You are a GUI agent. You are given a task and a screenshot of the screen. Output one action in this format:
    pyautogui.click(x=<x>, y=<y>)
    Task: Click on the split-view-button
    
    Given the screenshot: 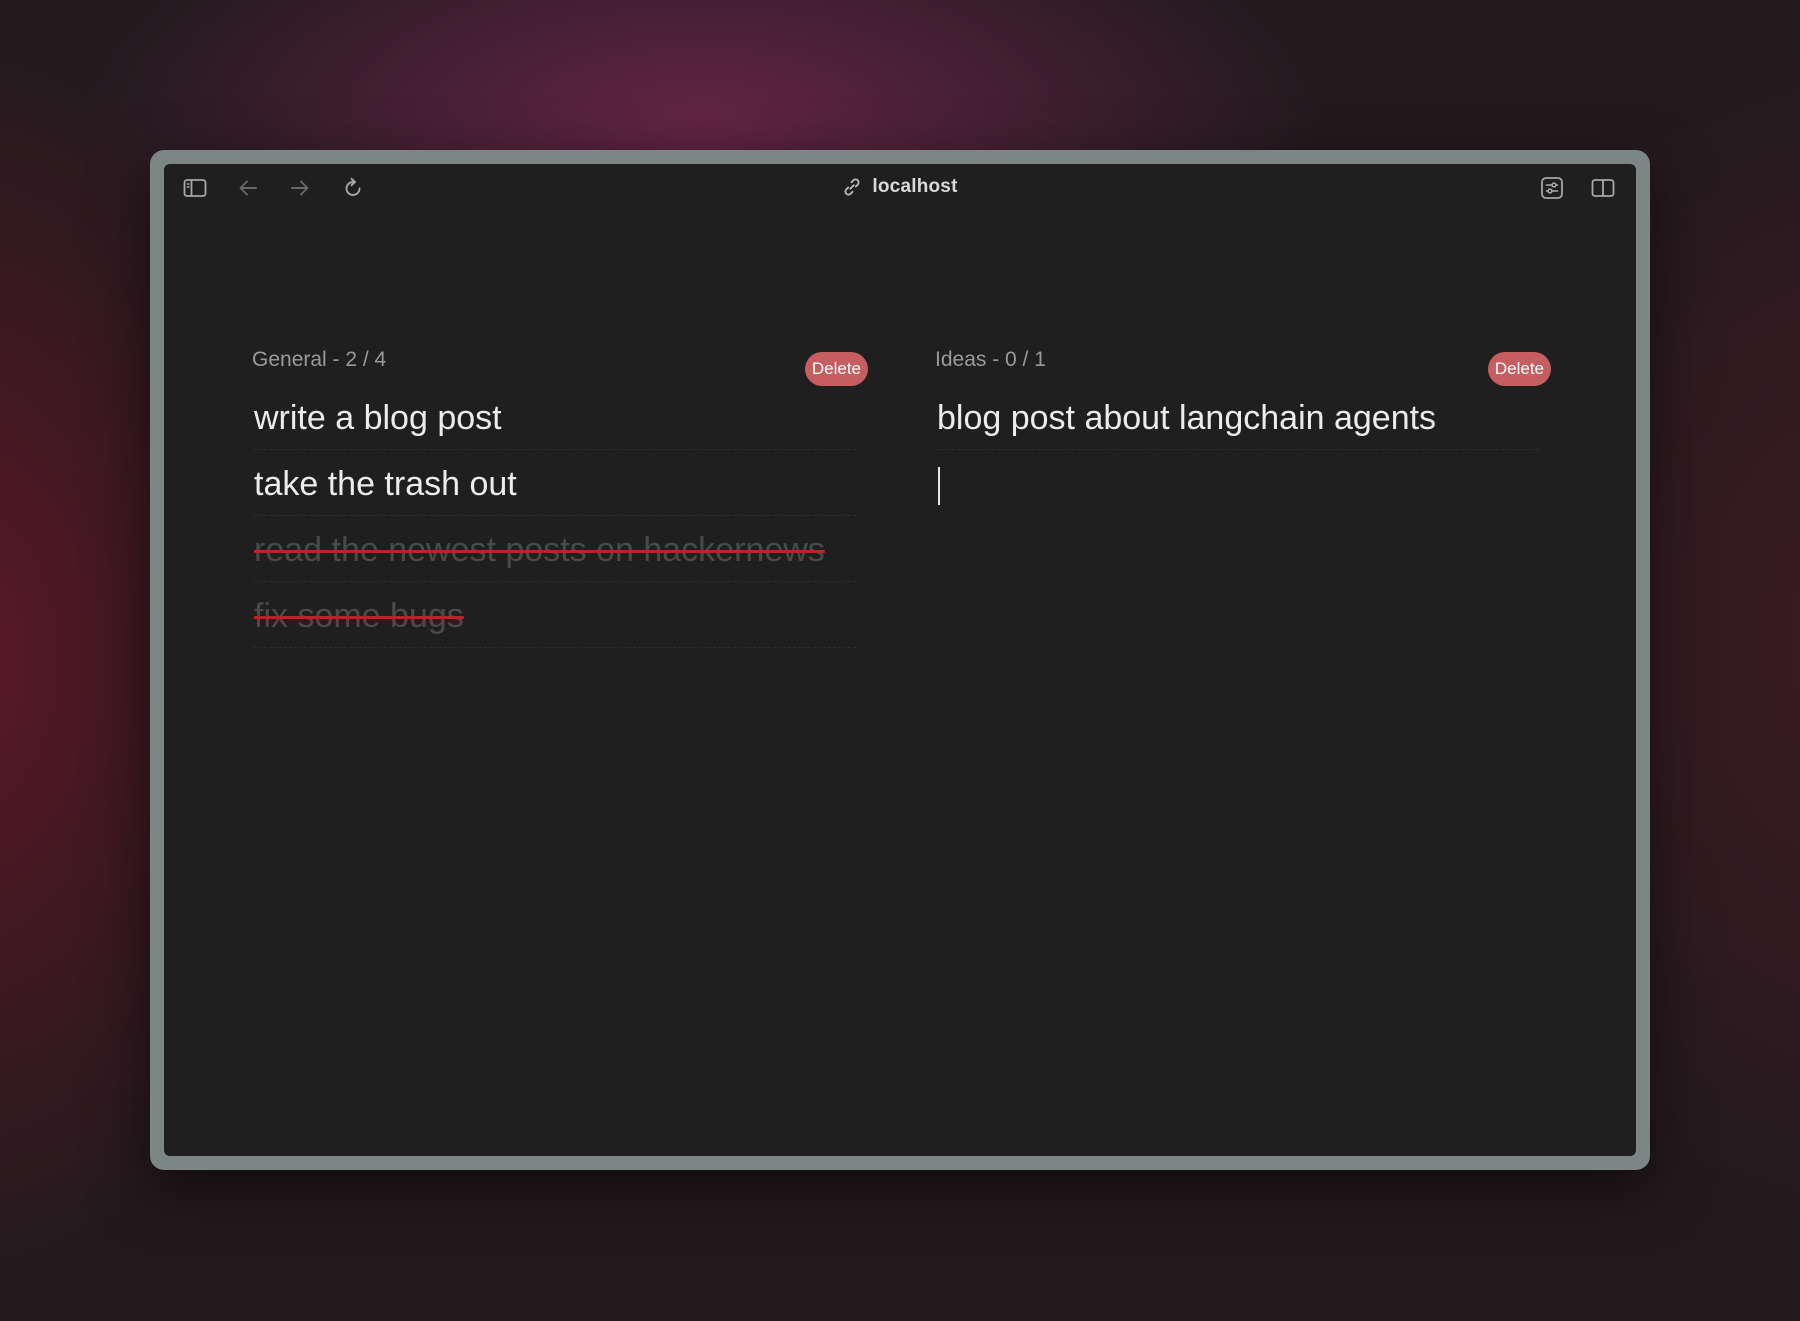 What is the action you would take?
    pyautogui.click(x=1603, y=188)
    